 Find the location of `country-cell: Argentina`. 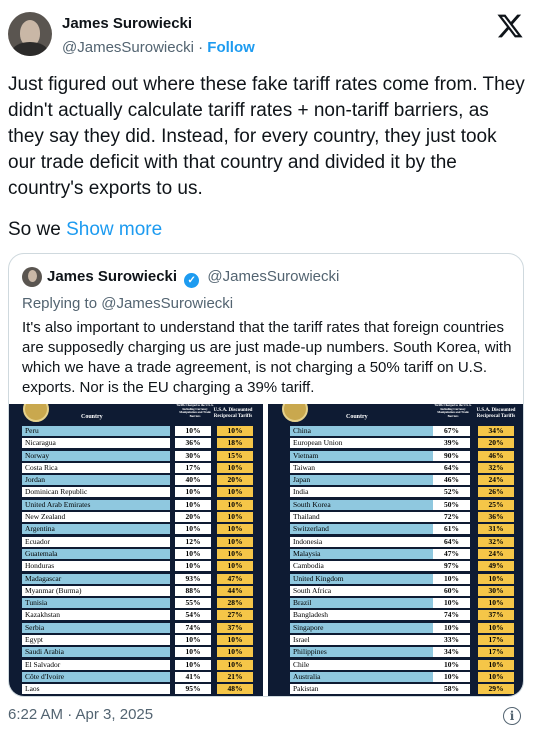

country-cell: Argentina is located at coordinates (96, 529).